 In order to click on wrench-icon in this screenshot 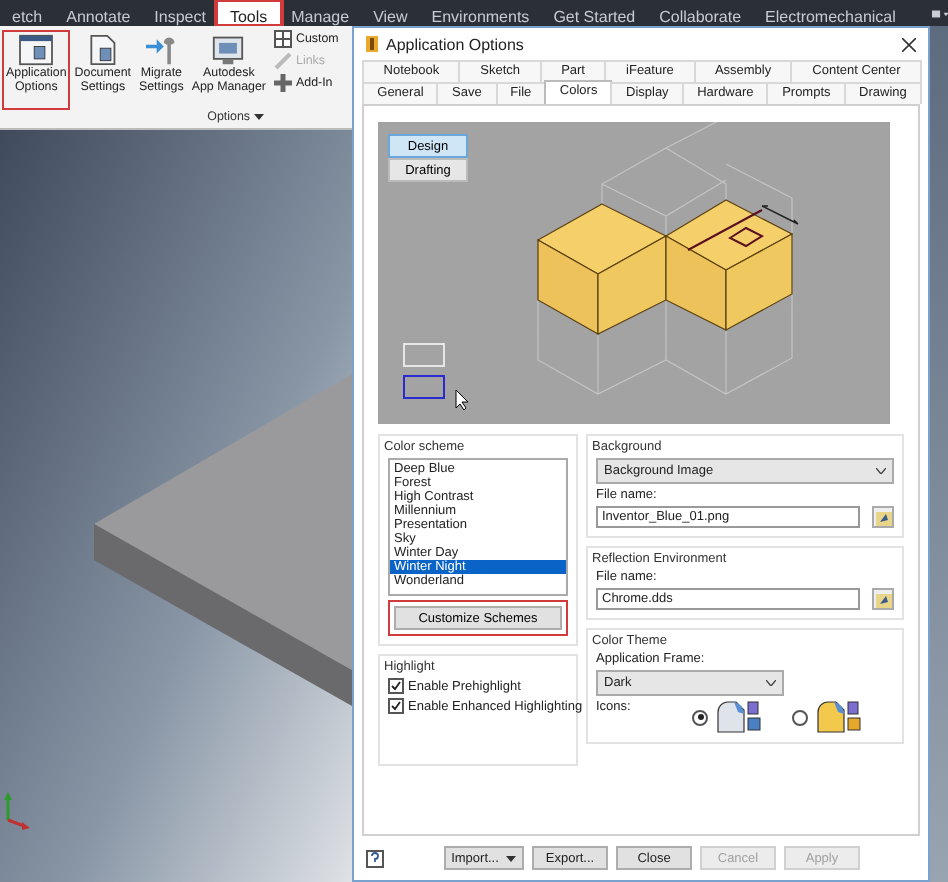, I will do `click(161, 50)`.